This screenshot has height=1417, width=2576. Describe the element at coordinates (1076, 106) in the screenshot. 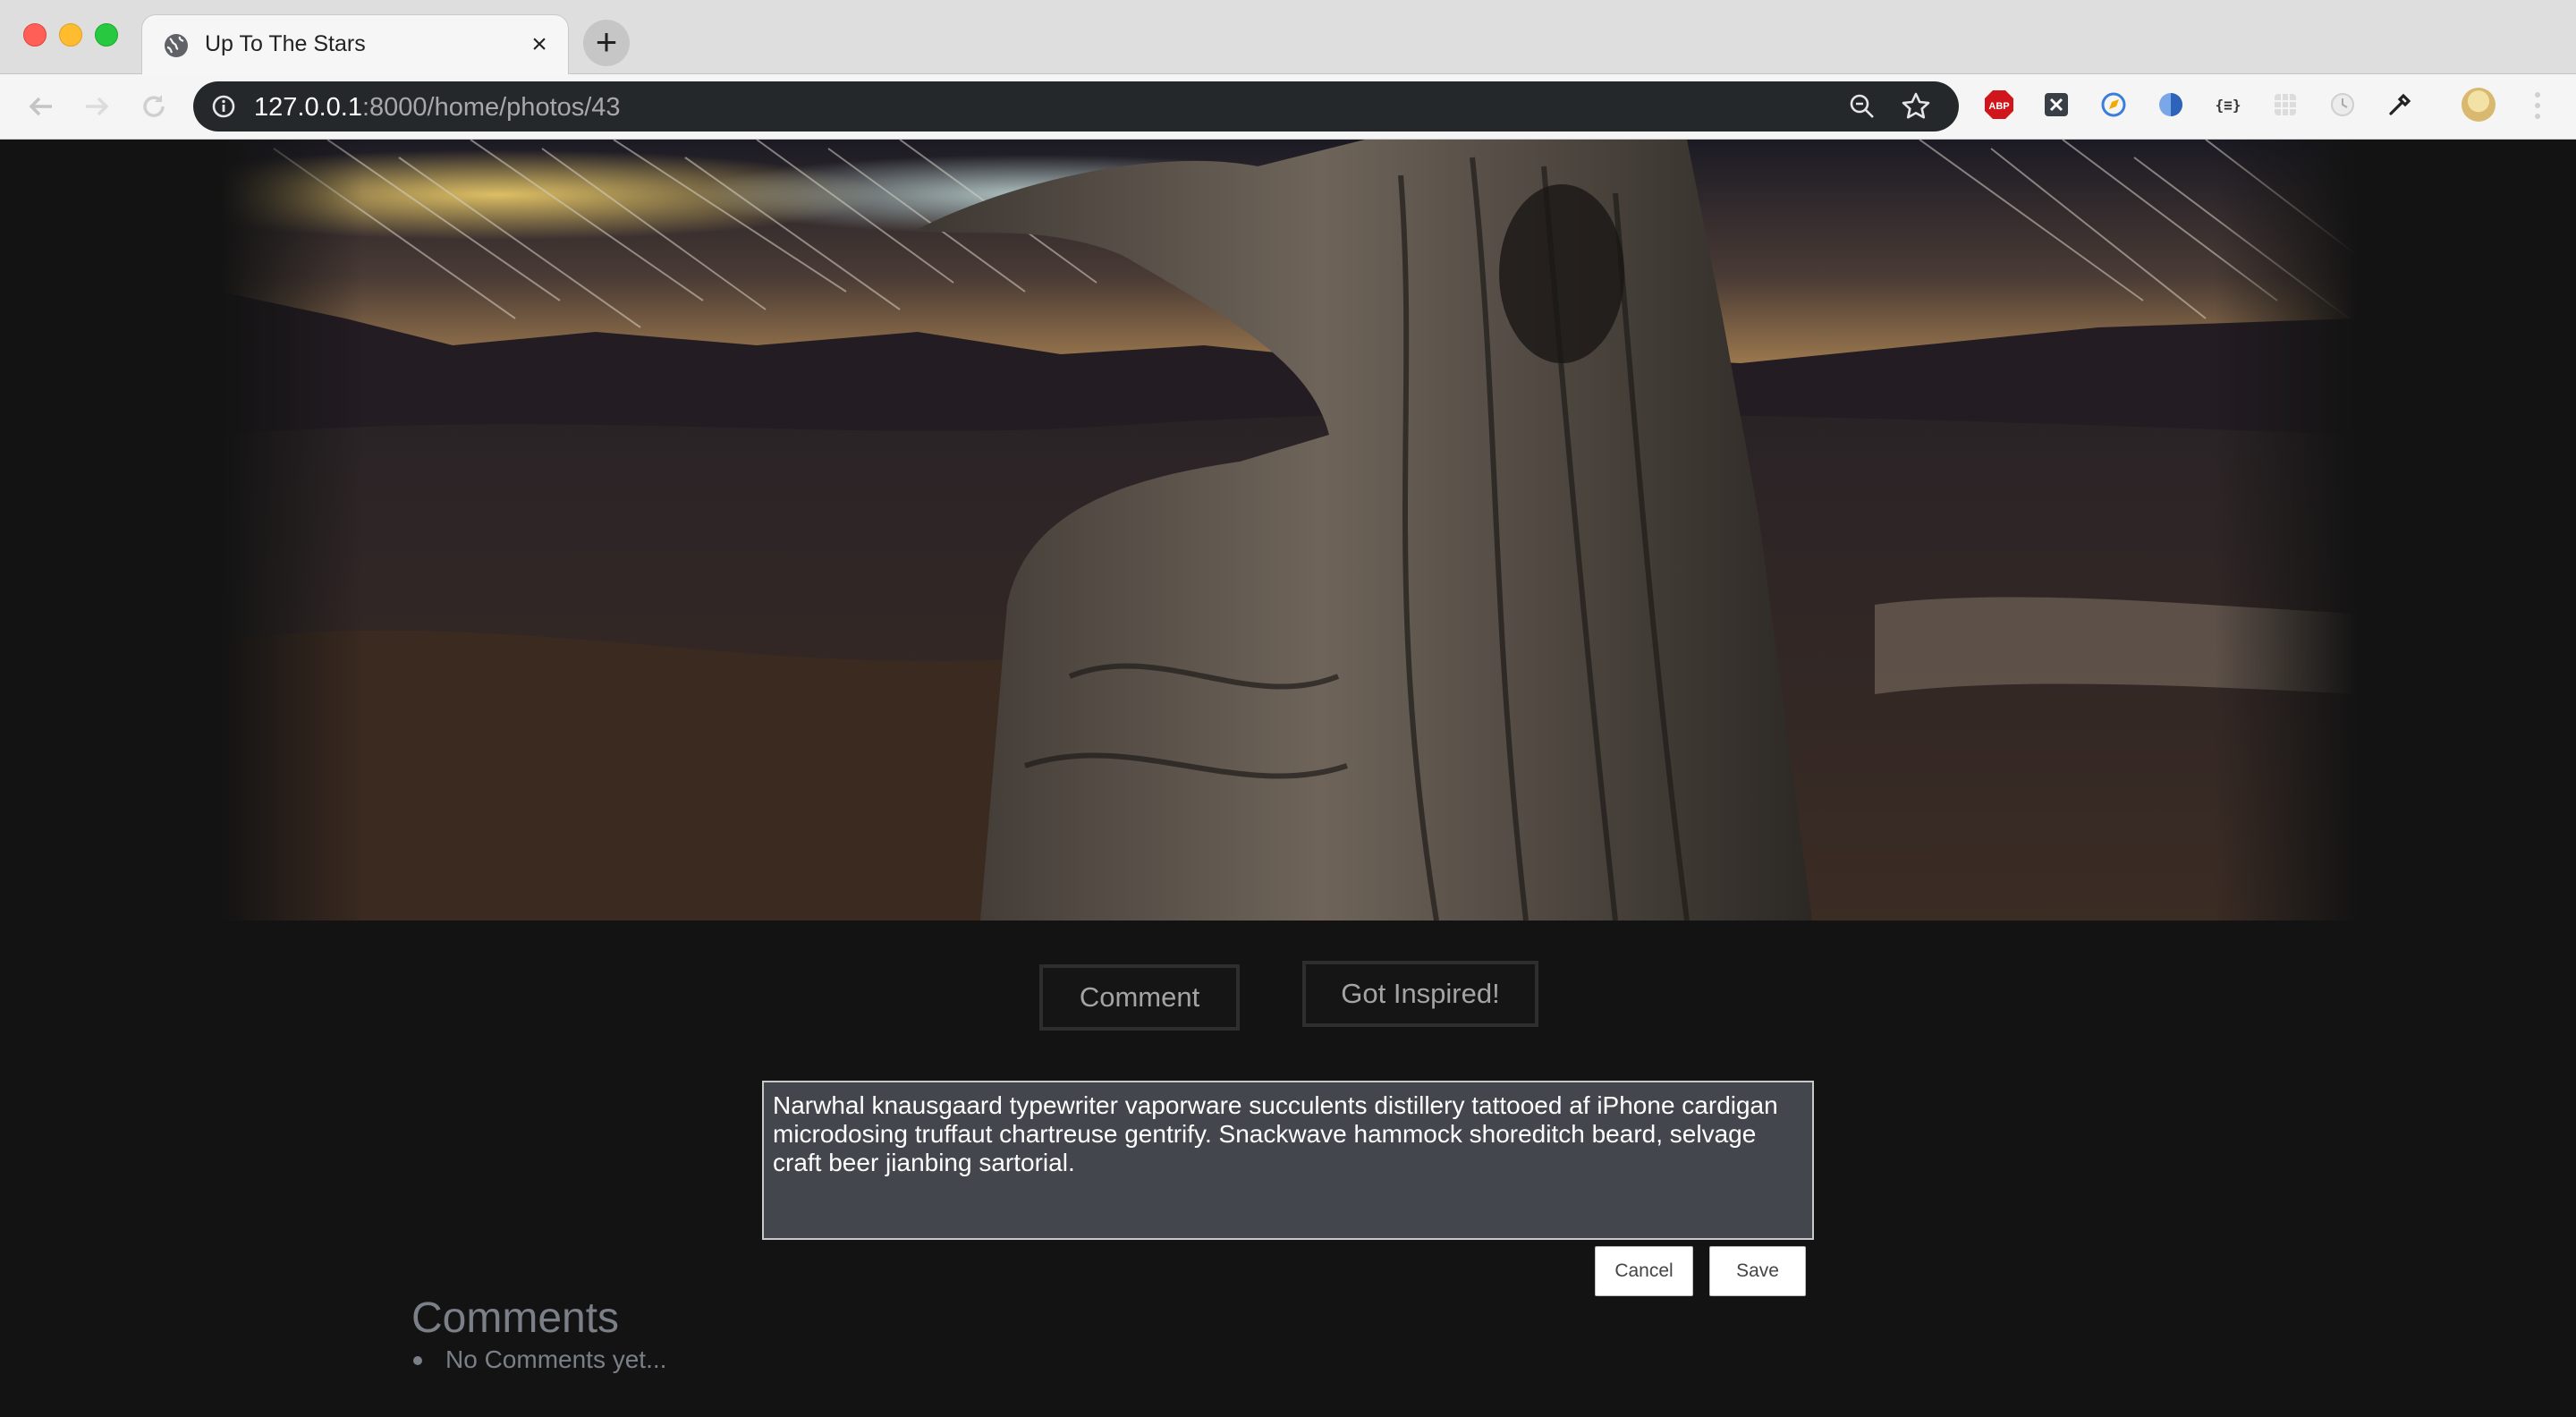

I see `address-bar: 127.0.0.1:8000/home/photos/43` at that location.